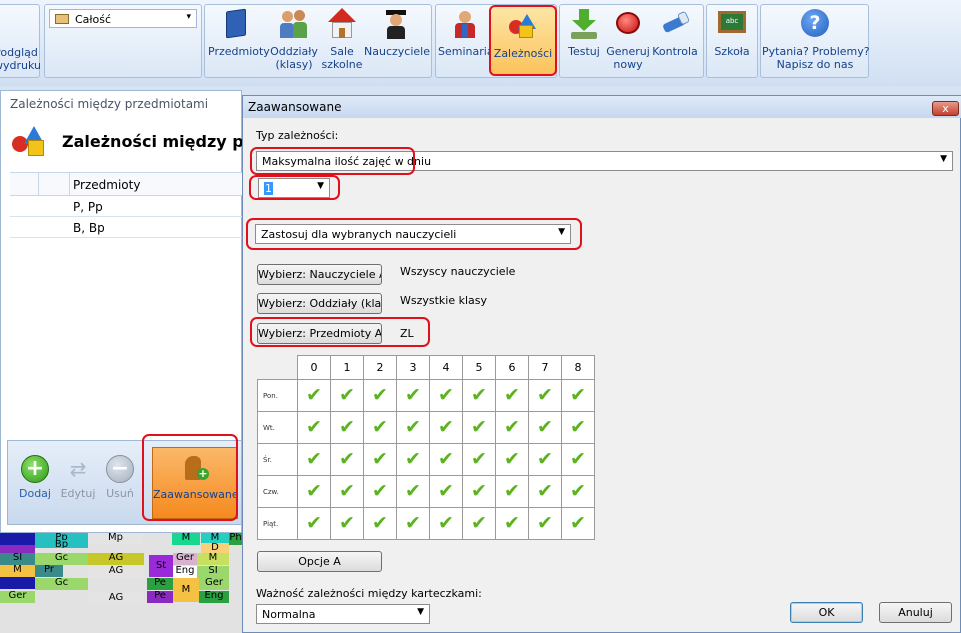 The width and height of the screenshot is (961, 633). Describe the element at coordinates (277, 395) in the screenshot. I see `day-header: Pon.` at that location.